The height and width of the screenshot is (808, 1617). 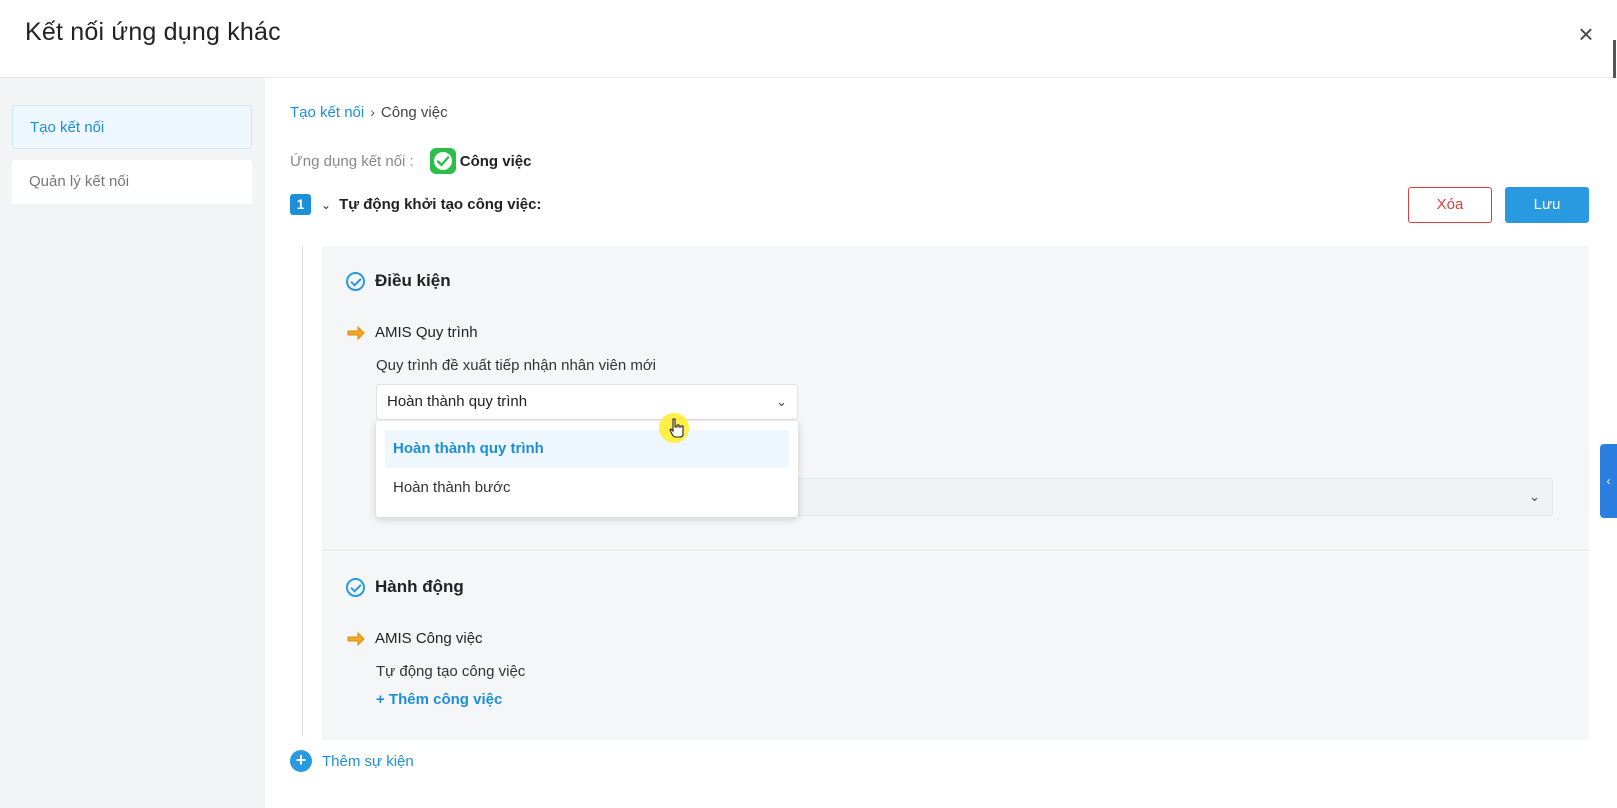 What do you see at coordinates (808, 39) in the screenshot?
I see `dialog-header: Kết nối ứng dụng khác ×` at bounding box center [808, 39].